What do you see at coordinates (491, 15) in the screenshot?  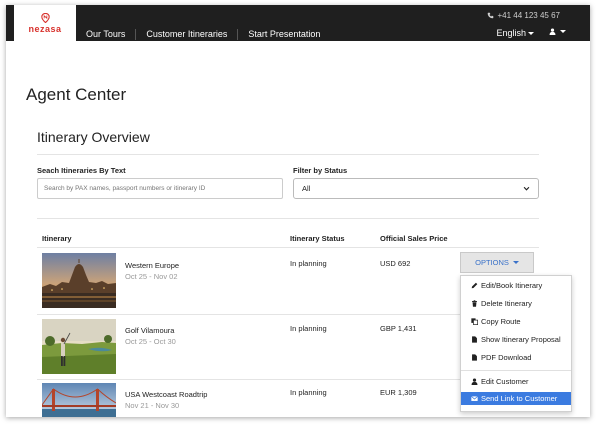 I see `phone-icon` at bounding box center [491, 15].